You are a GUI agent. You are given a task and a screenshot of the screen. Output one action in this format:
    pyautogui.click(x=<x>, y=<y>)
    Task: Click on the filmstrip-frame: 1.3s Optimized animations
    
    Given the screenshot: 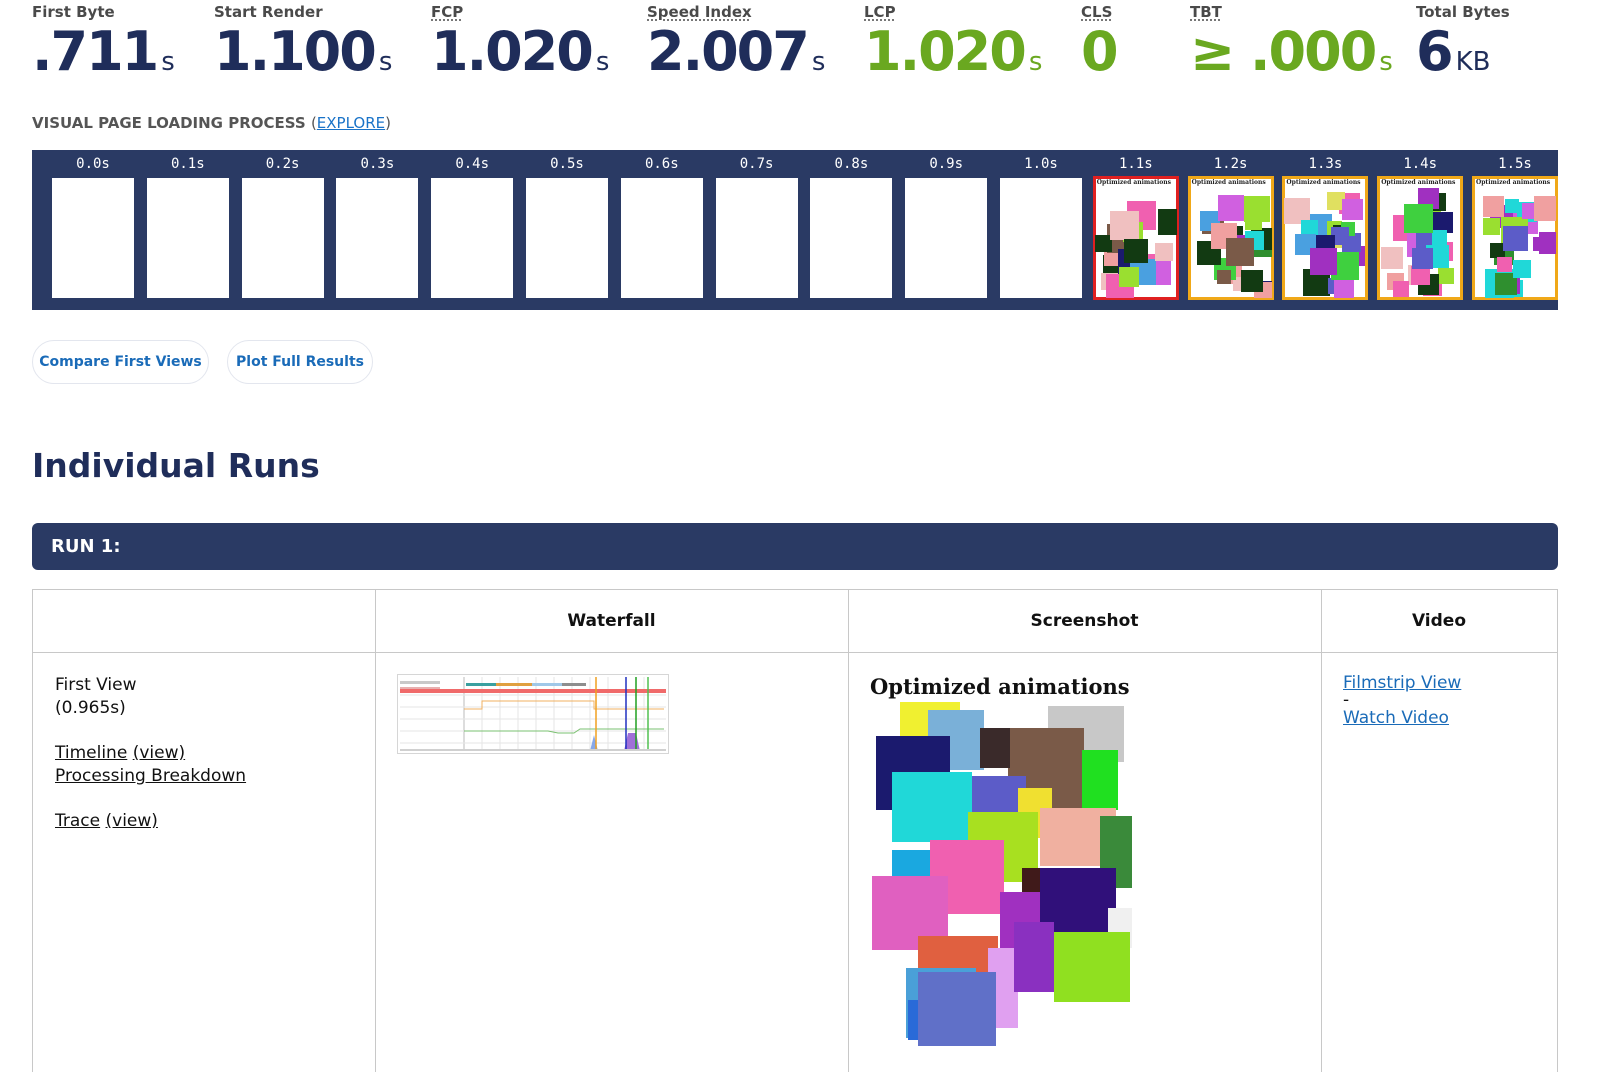 What is the action you would take?
    pyautogui.click(x=1325, y=230)
    